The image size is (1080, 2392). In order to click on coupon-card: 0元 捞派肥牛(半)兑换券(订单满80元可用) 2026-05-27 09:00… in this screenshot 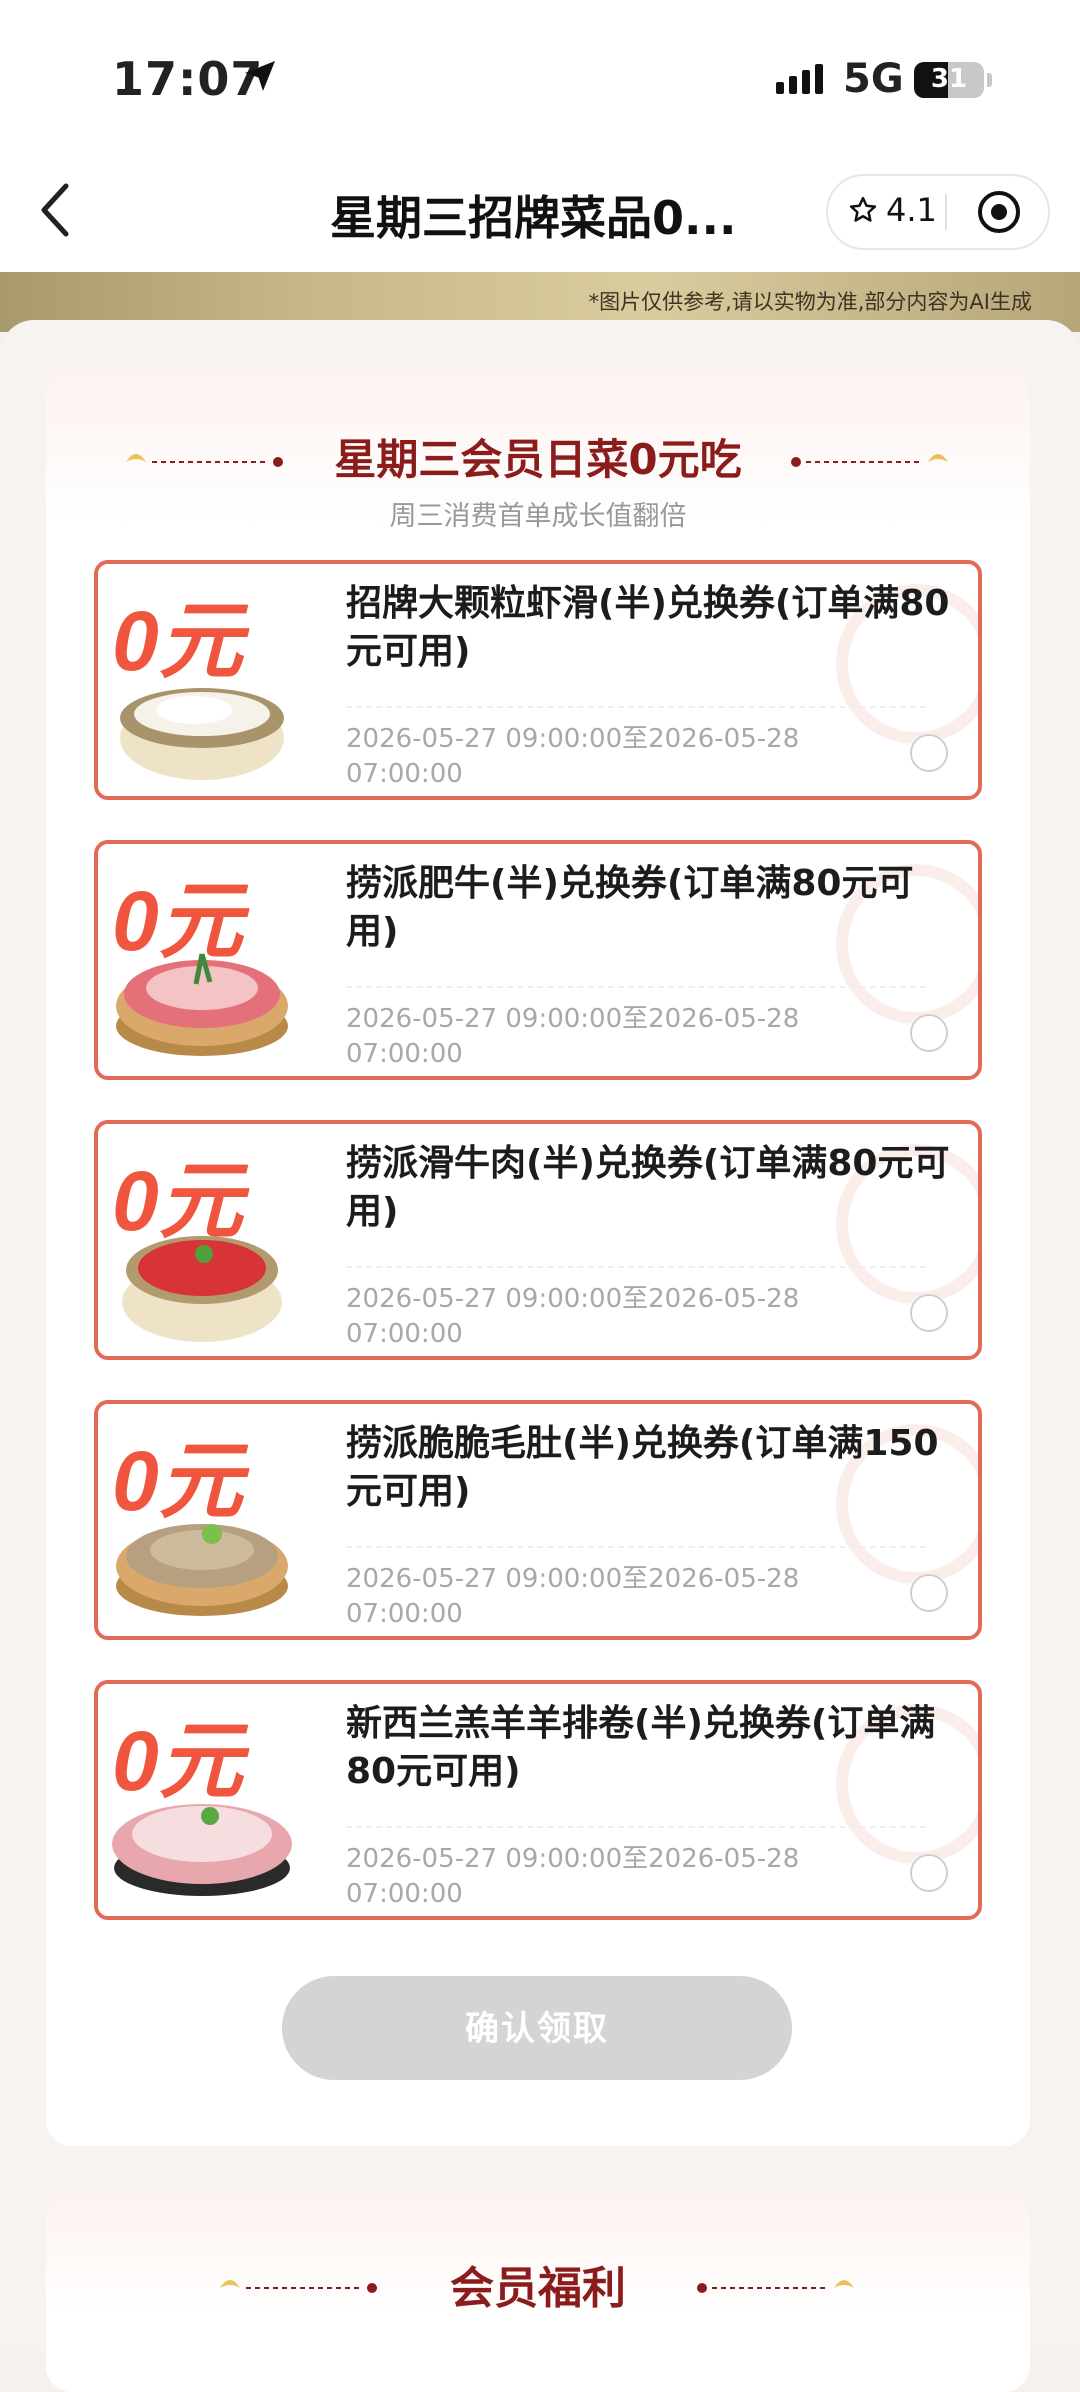, I will do `click(538, 960)`.